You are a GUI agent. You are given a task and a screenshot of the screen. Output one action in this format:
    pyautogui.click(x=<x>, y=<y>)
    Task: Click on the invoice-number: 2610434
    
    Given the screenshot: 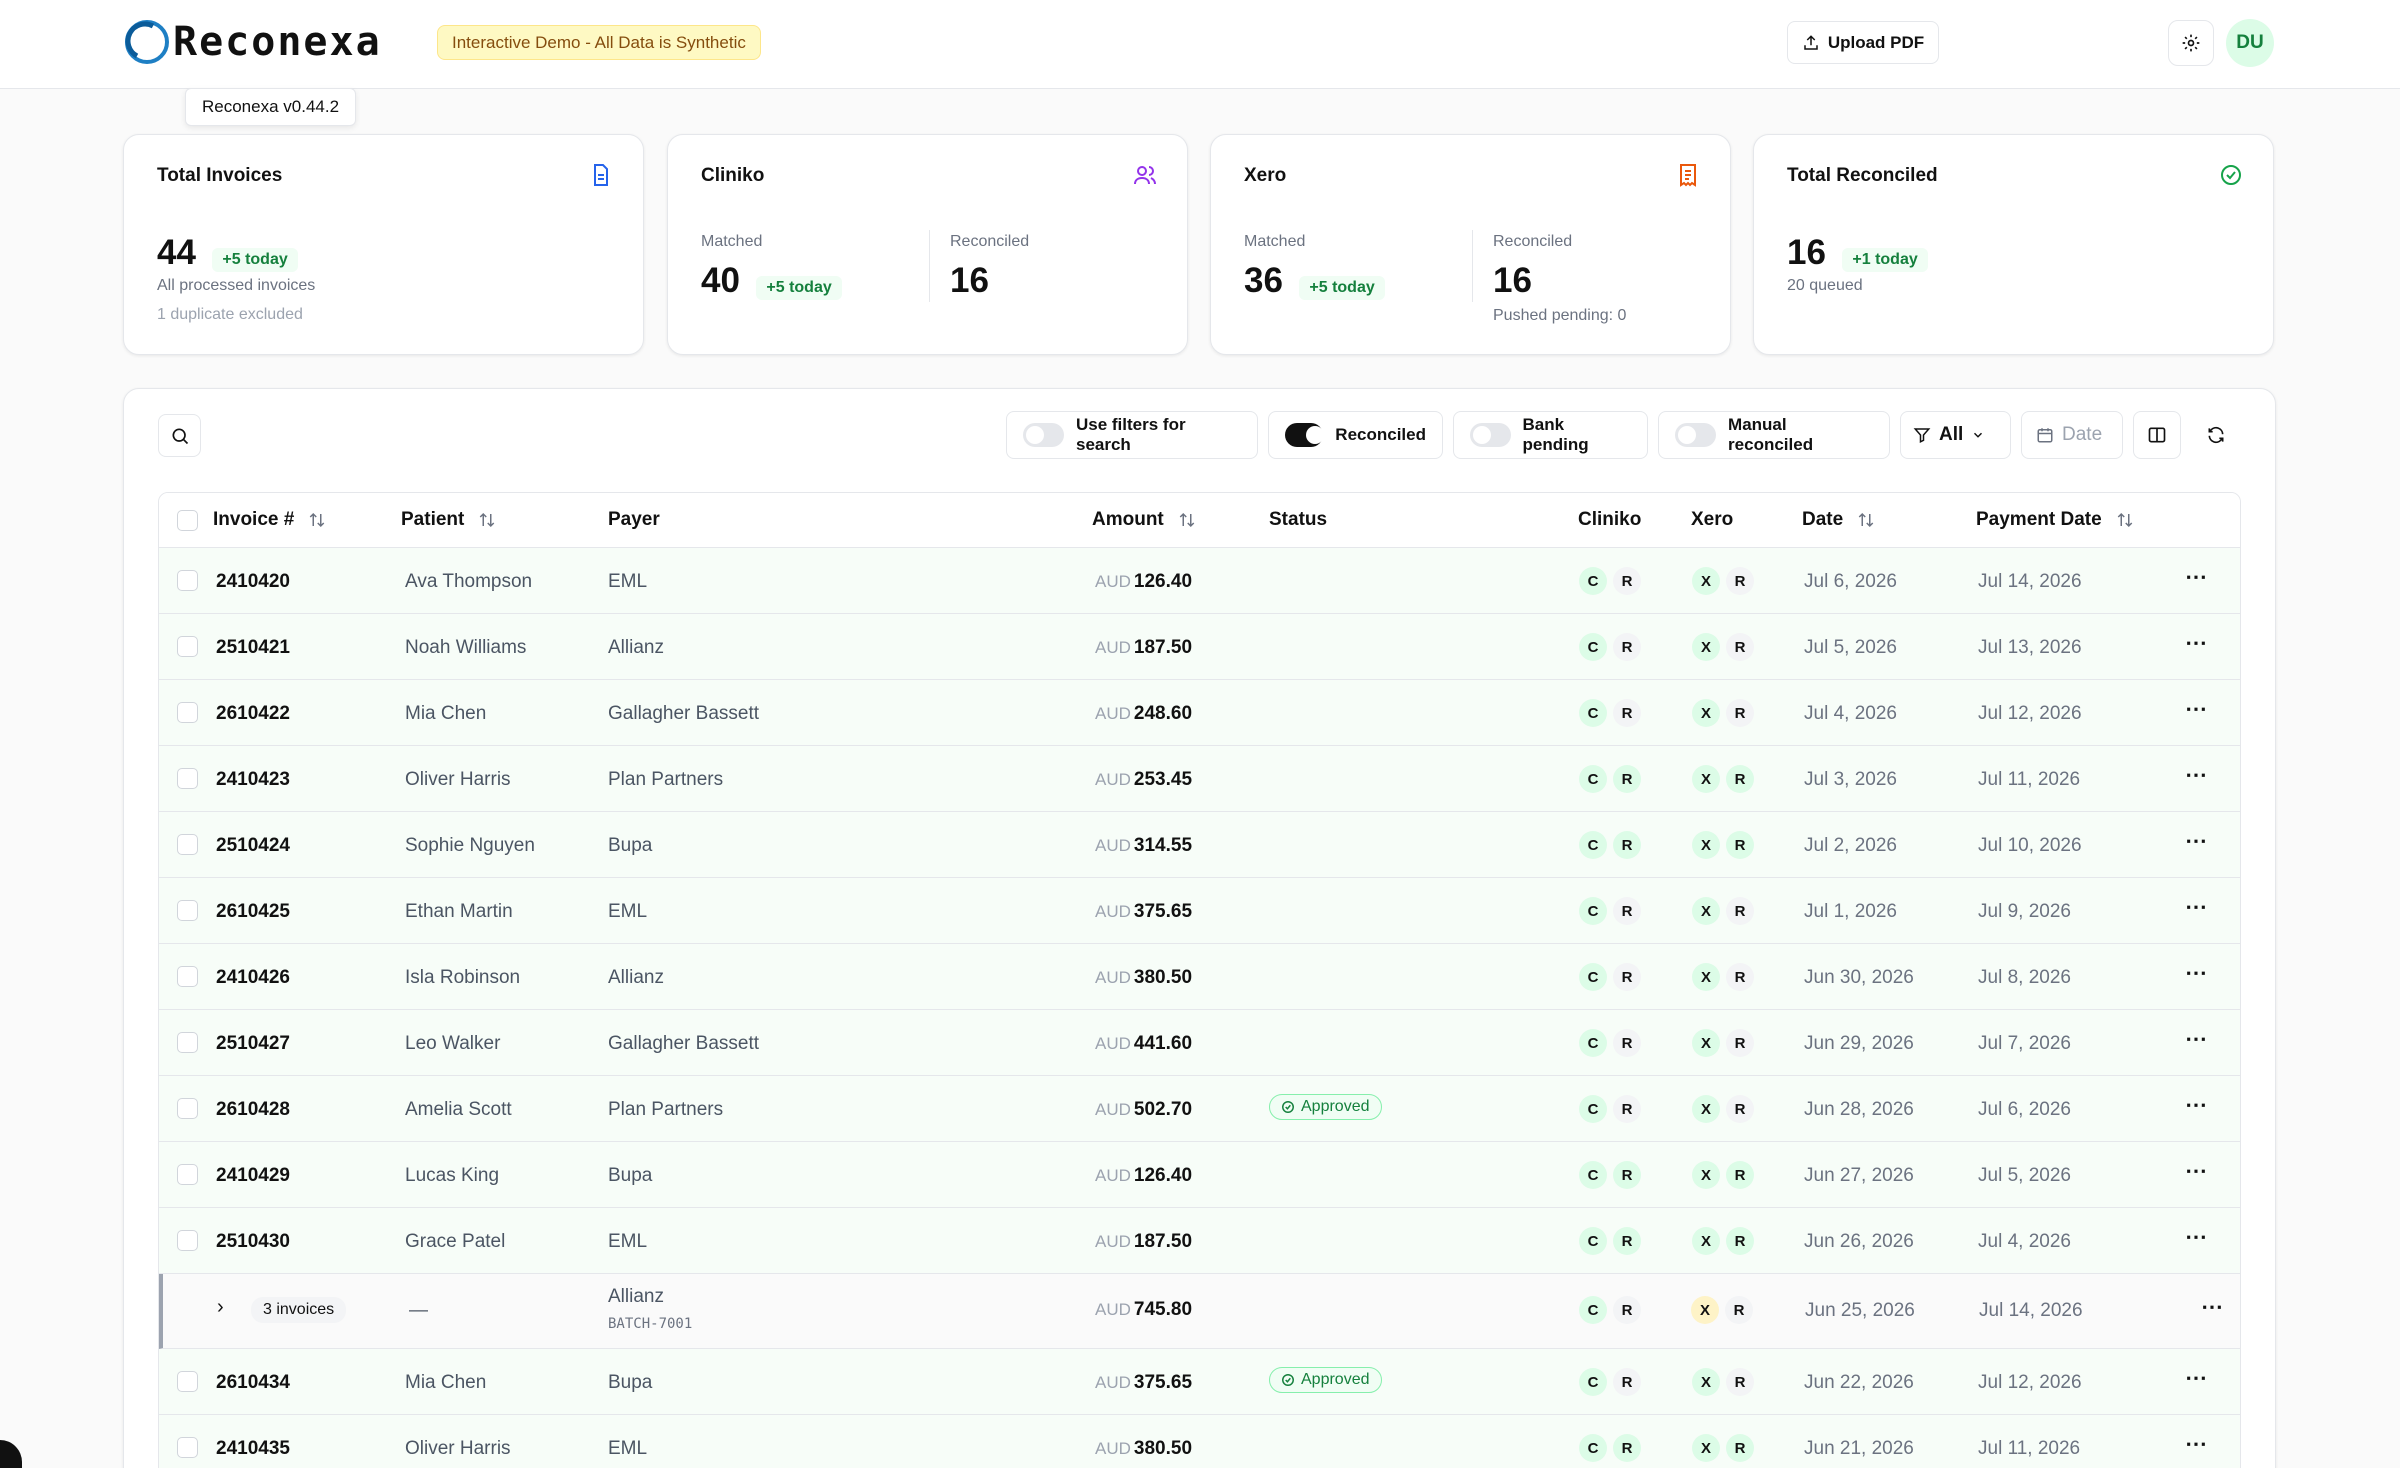 What is the action you would take?
    pyautogui.click(x=253, y=1383)
    